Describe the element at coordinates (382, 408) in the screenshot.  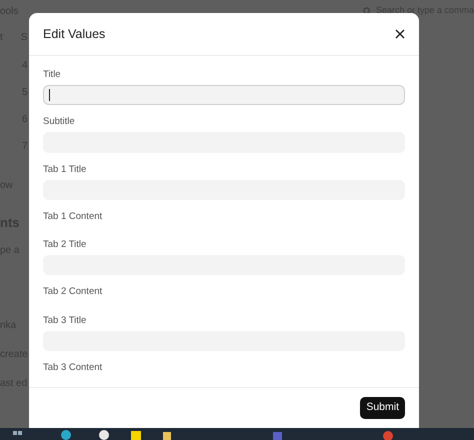
I see `submit-button: Submit` at that location.